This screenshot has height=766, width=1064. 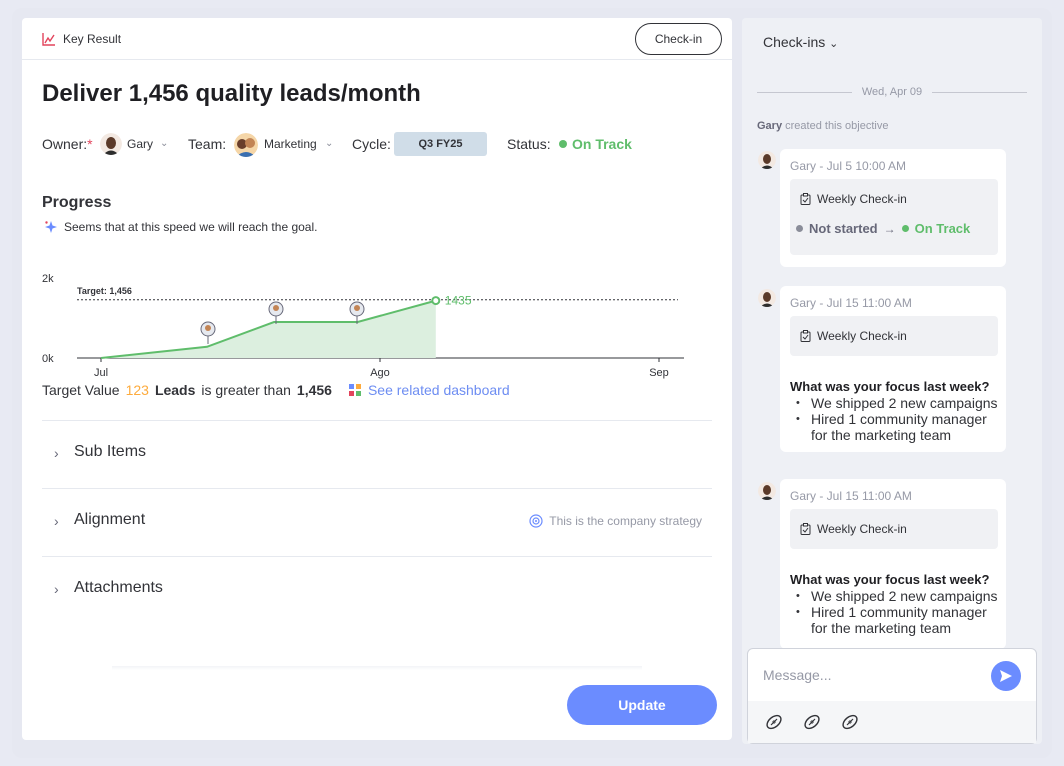 I want to click on related-dashboard-link: See related dashboard, so click(x=429, y=390).